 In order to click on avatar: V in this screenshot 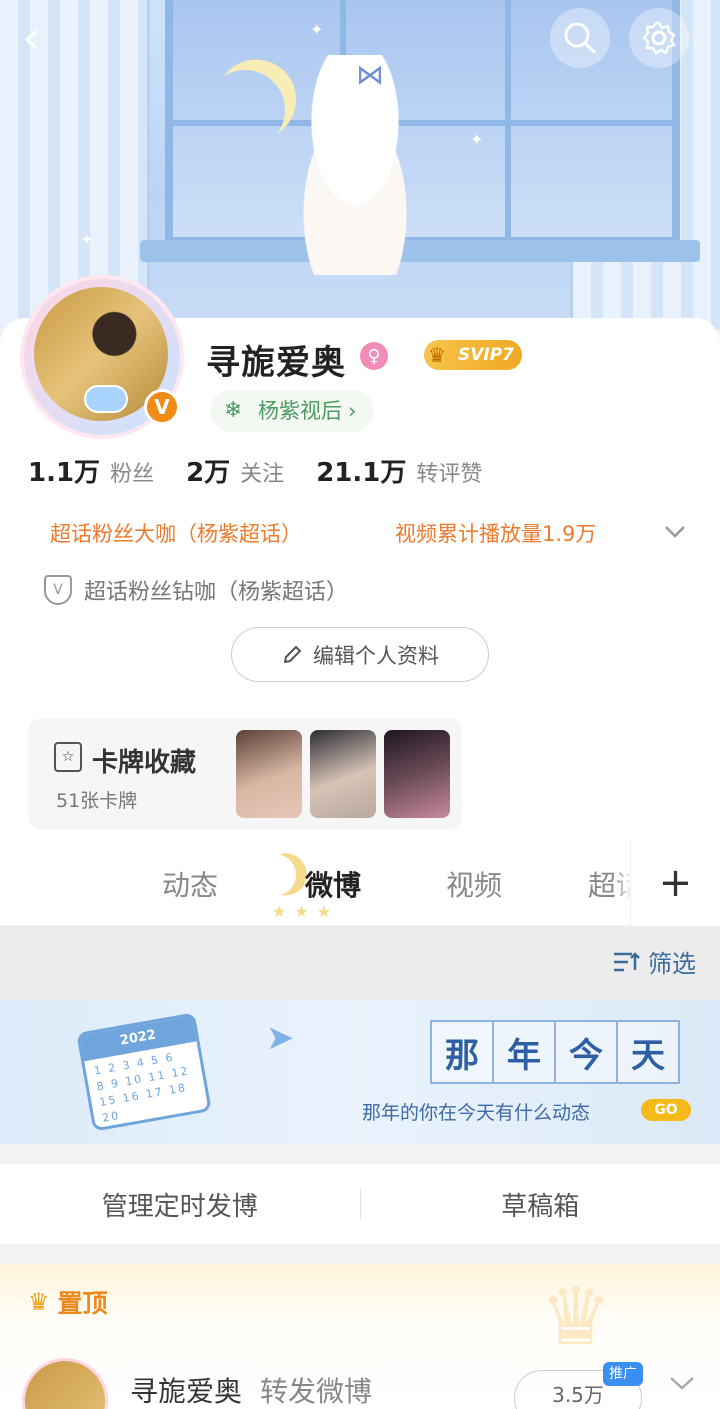, I will do `click(102, 357)`.